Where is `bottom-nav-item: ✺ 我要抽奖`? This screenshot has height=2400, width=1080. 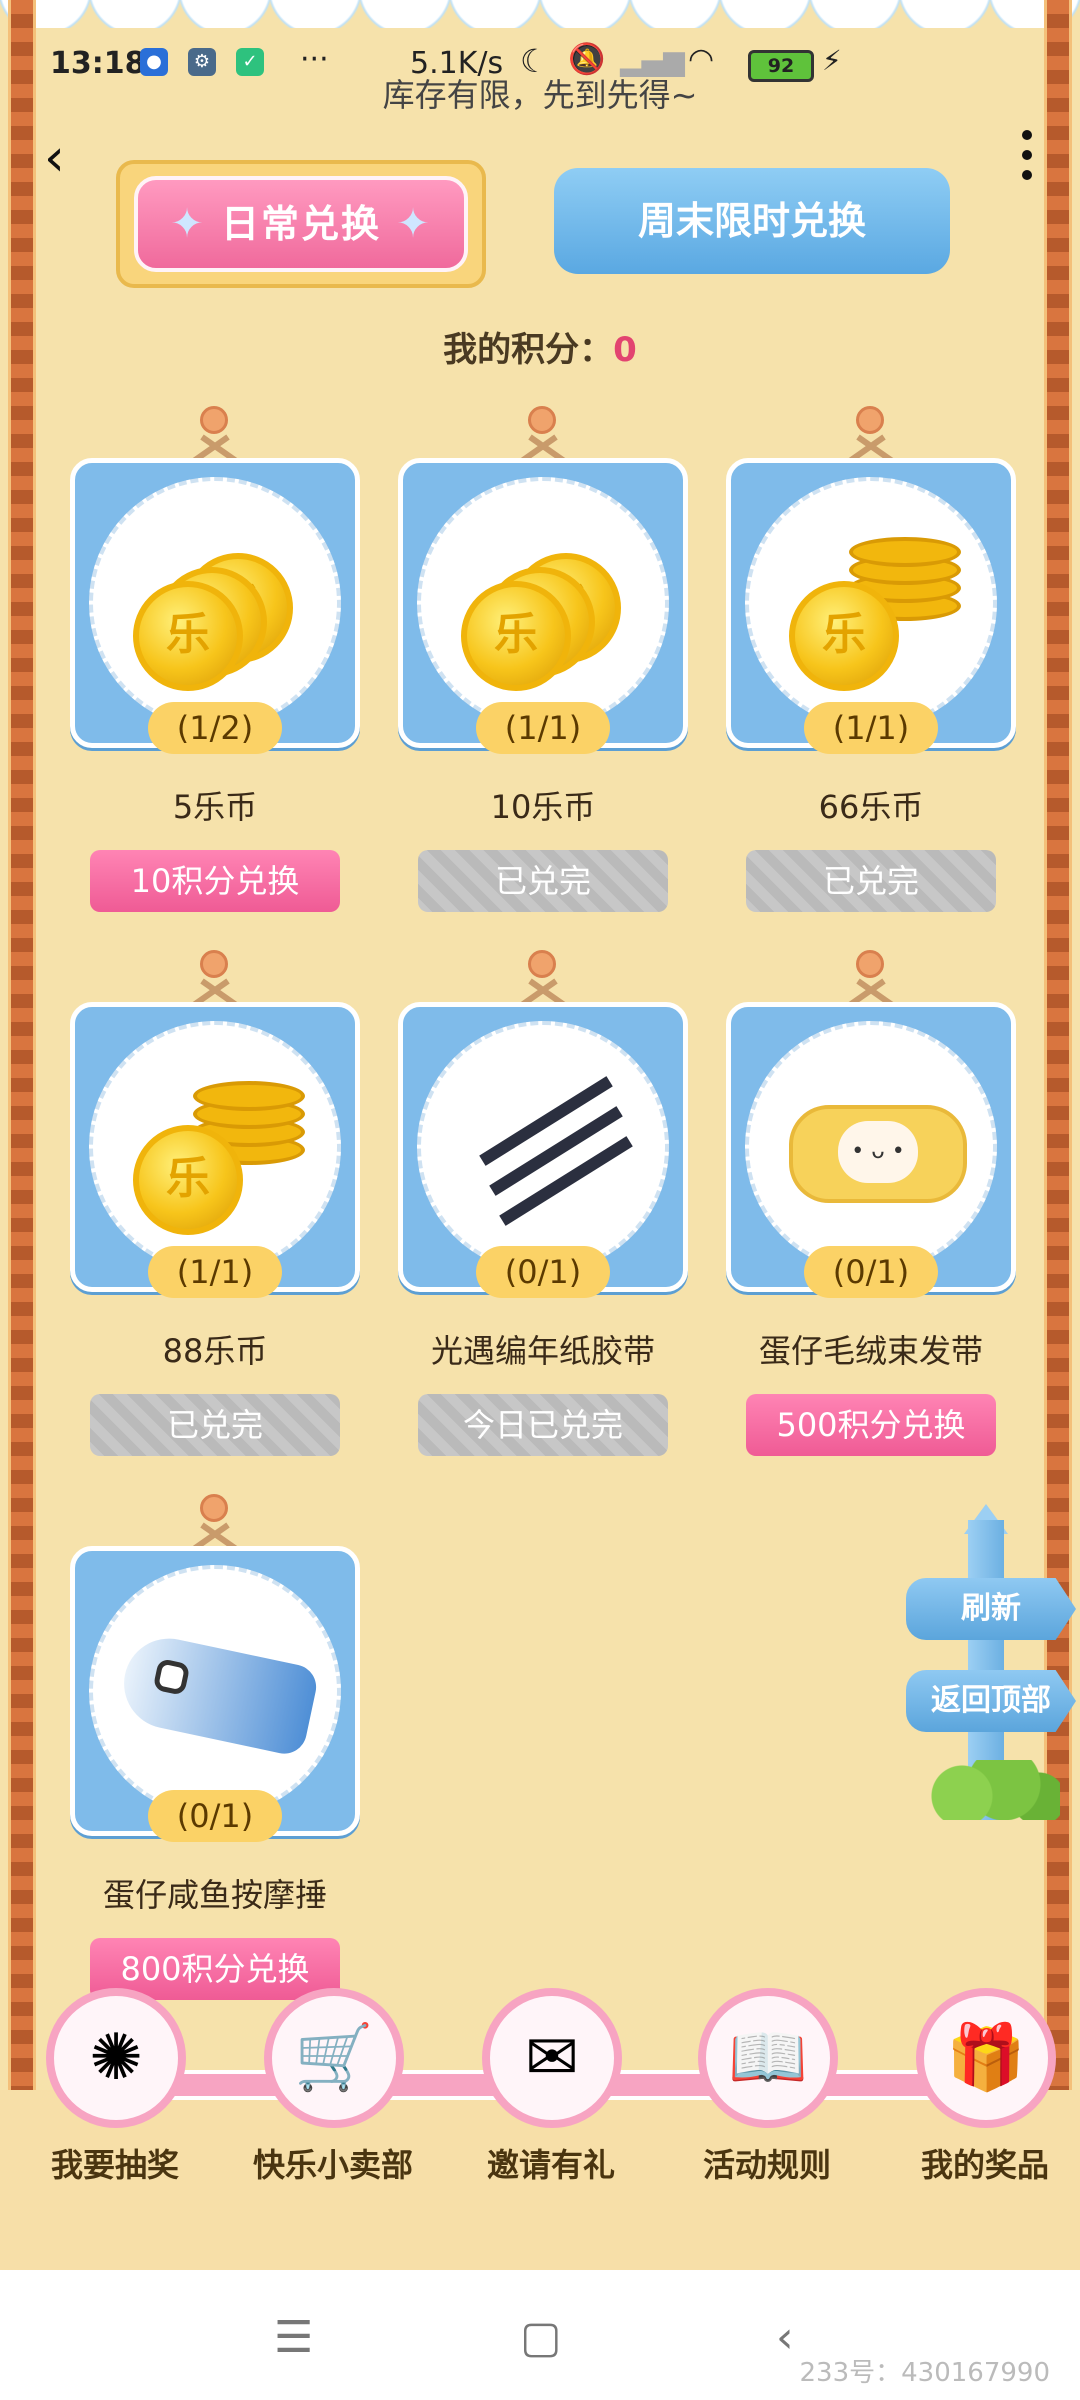
bottom-nav-item: ✺ 我要抽奖 is located at coordinates (115, 2086).